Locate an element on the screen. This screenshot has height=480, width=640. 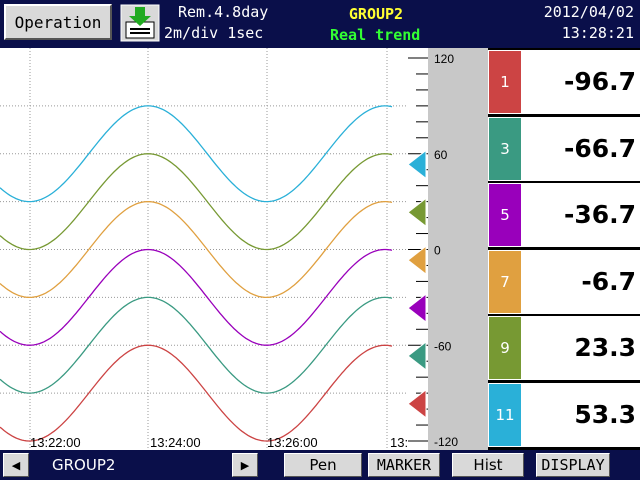
hist-button: Hist is located at coordinates (488, 465).